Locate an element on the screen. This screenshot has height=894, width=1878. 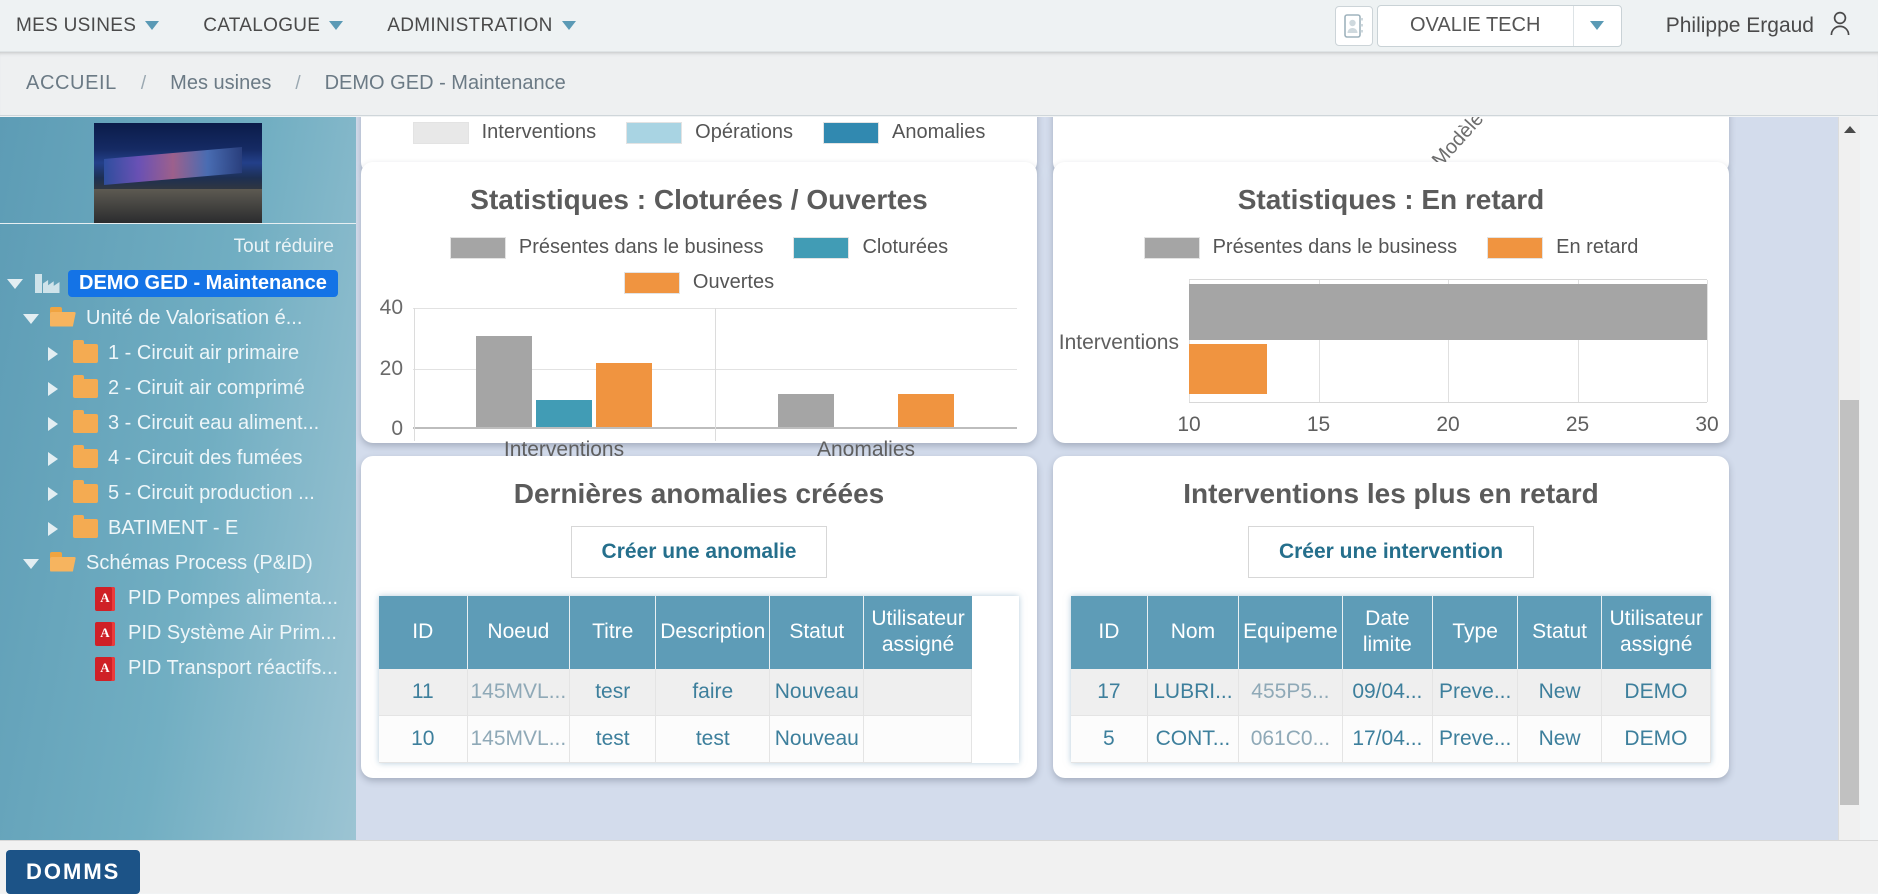
anomalies-title: Dernières anomalies créées is located at coordinates (699, 493).